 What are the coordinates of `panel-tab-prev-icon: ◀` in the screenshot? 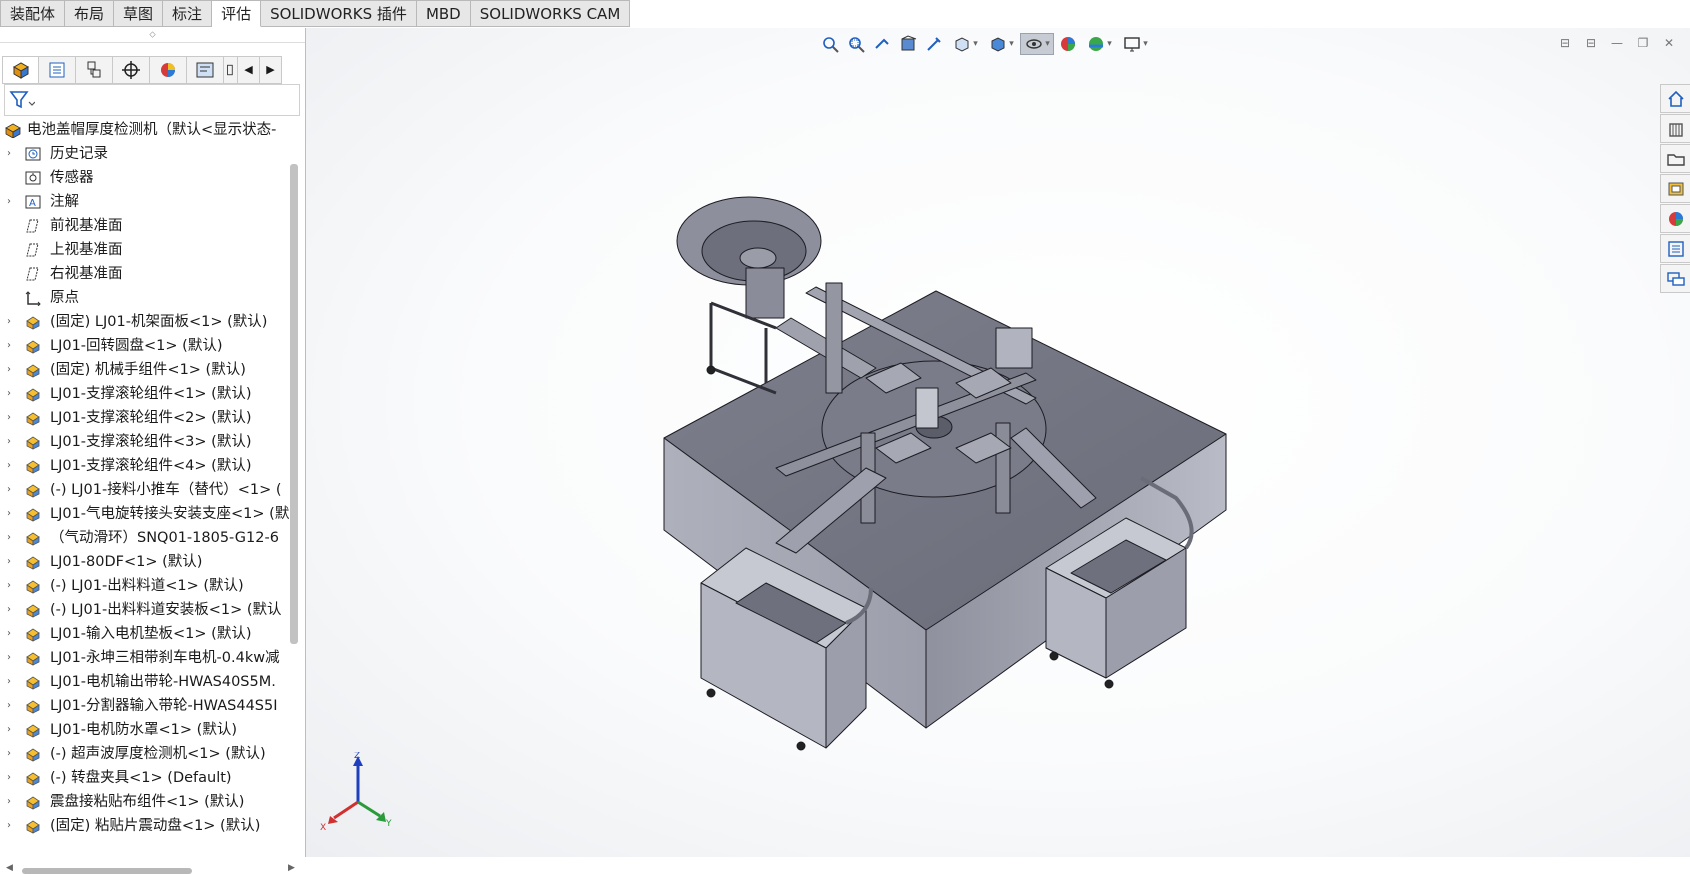 It's located at (249, 70).